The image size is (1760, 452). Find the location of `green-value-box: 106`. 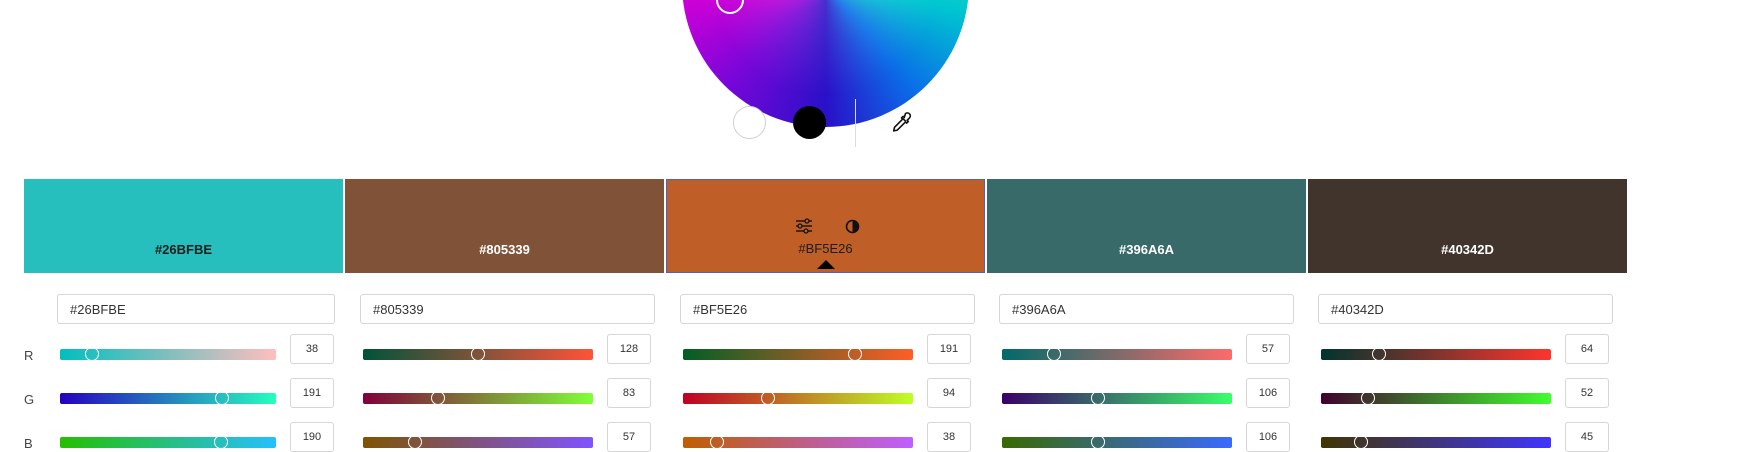

green-value-box: 106 is located at coordinates (1268, 393).